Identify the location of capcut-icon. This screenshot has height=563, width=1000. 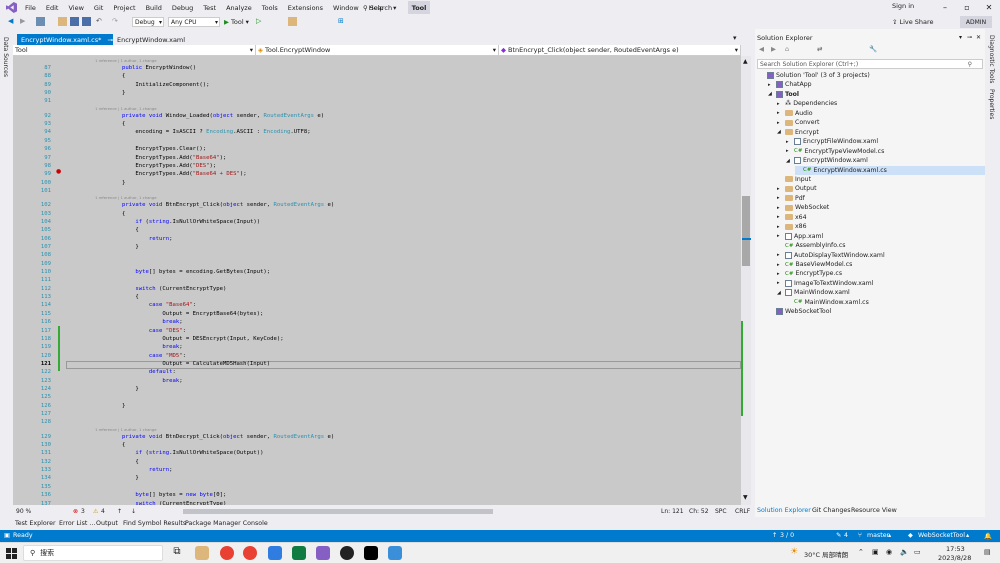
(371, 553).